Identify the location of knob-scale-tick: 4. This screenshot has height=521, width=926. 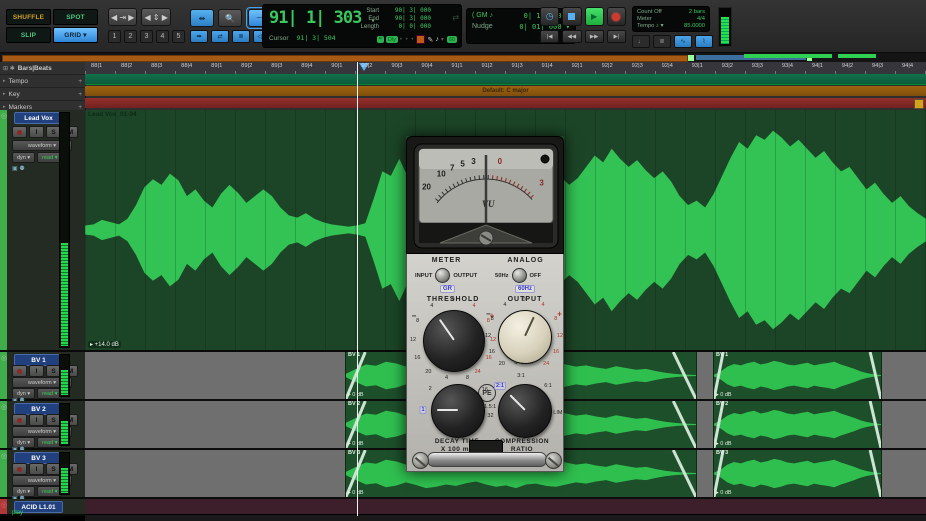
(505, 305).